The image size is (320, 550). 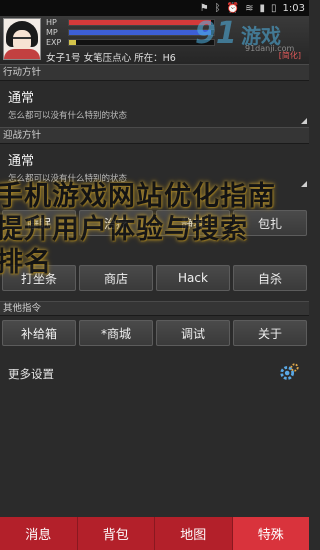 What do you see at coordinates (52, 32) in the screenshot?
I see `mp-label: MP` at bounding box center [52, 32].